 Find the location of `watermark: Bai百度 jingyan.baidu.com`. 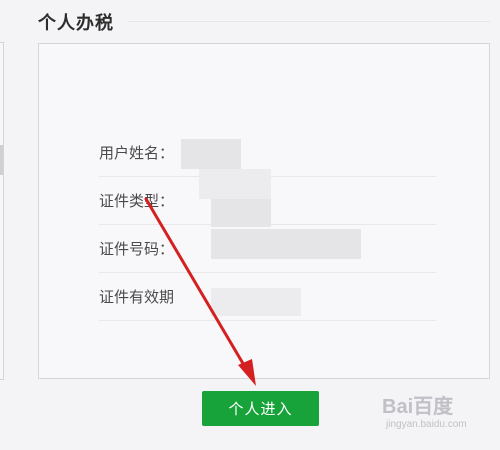

watermark: Bai百度 jingyan.baidu.com is located at coordinates (439, 417).